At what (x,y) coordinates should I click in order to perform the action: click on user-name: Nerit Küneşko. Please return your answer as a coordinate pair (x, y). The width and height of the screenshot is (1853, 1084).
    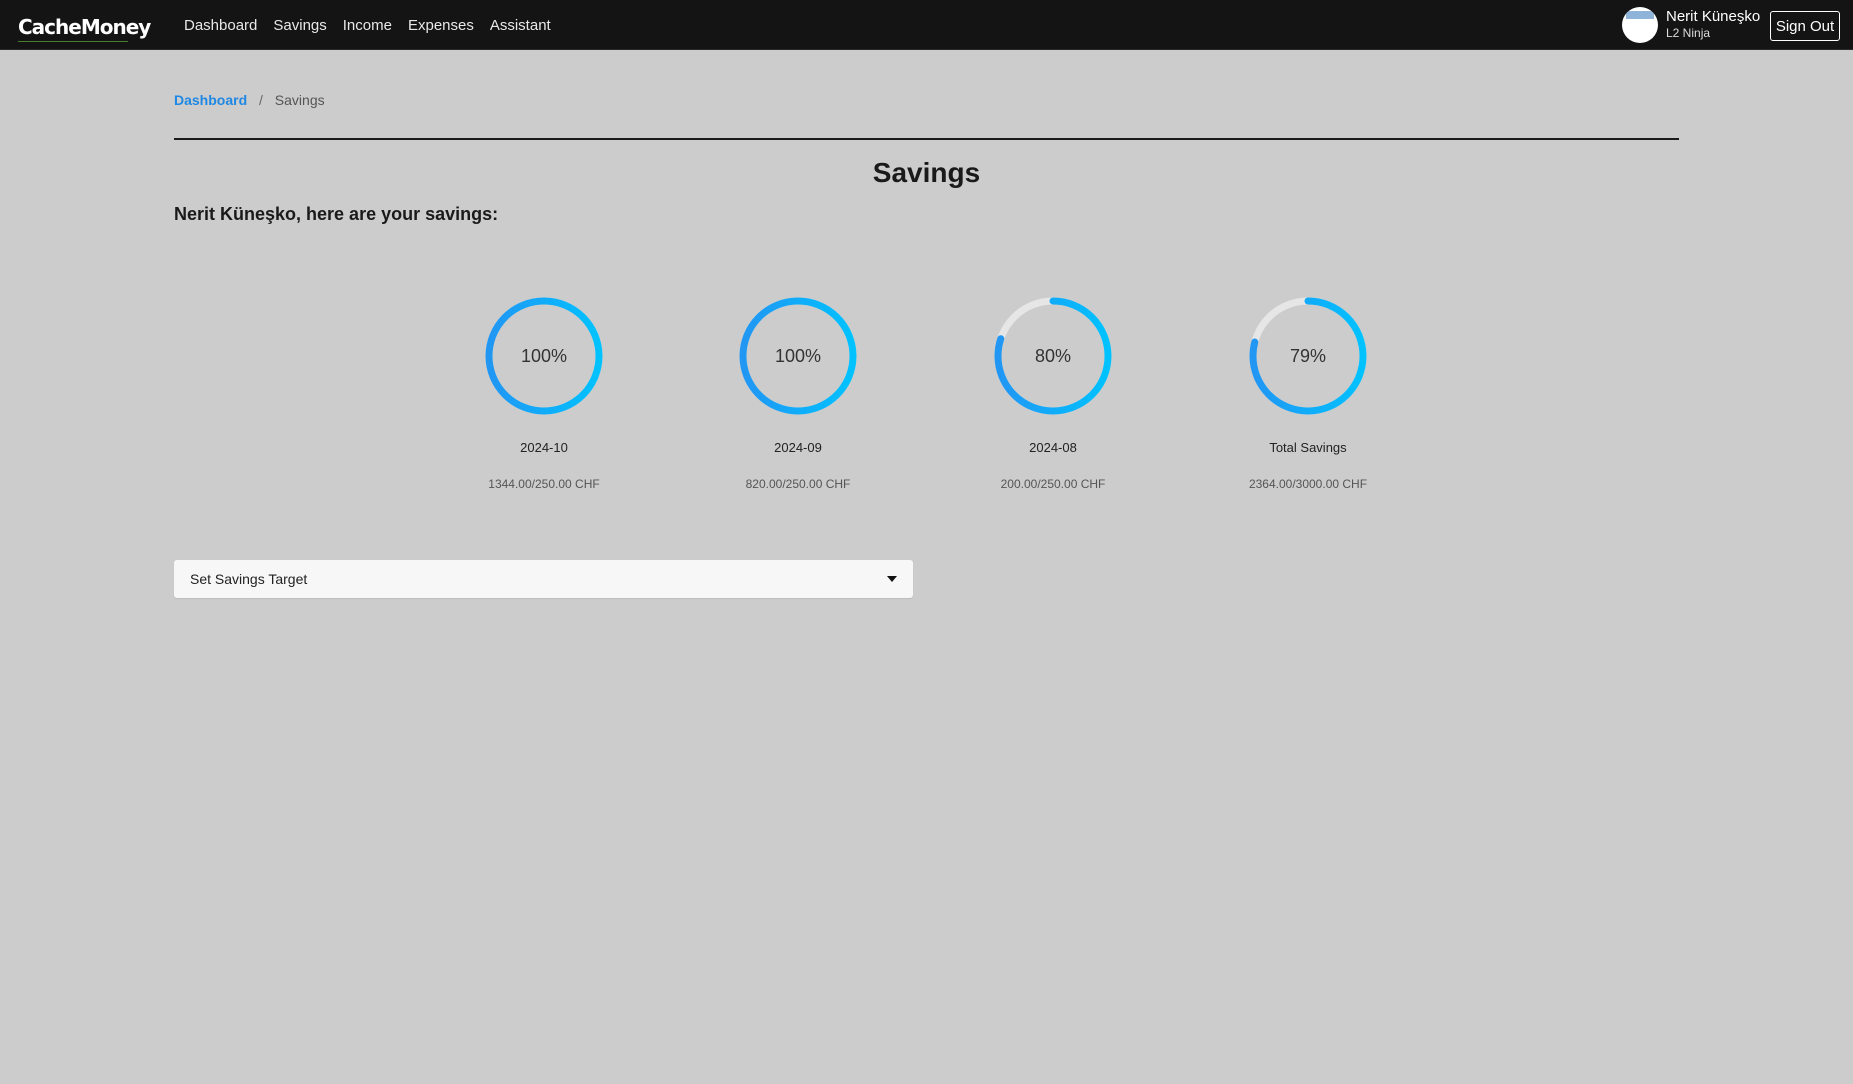
    Looking at the image, I should click on (1713, 16).